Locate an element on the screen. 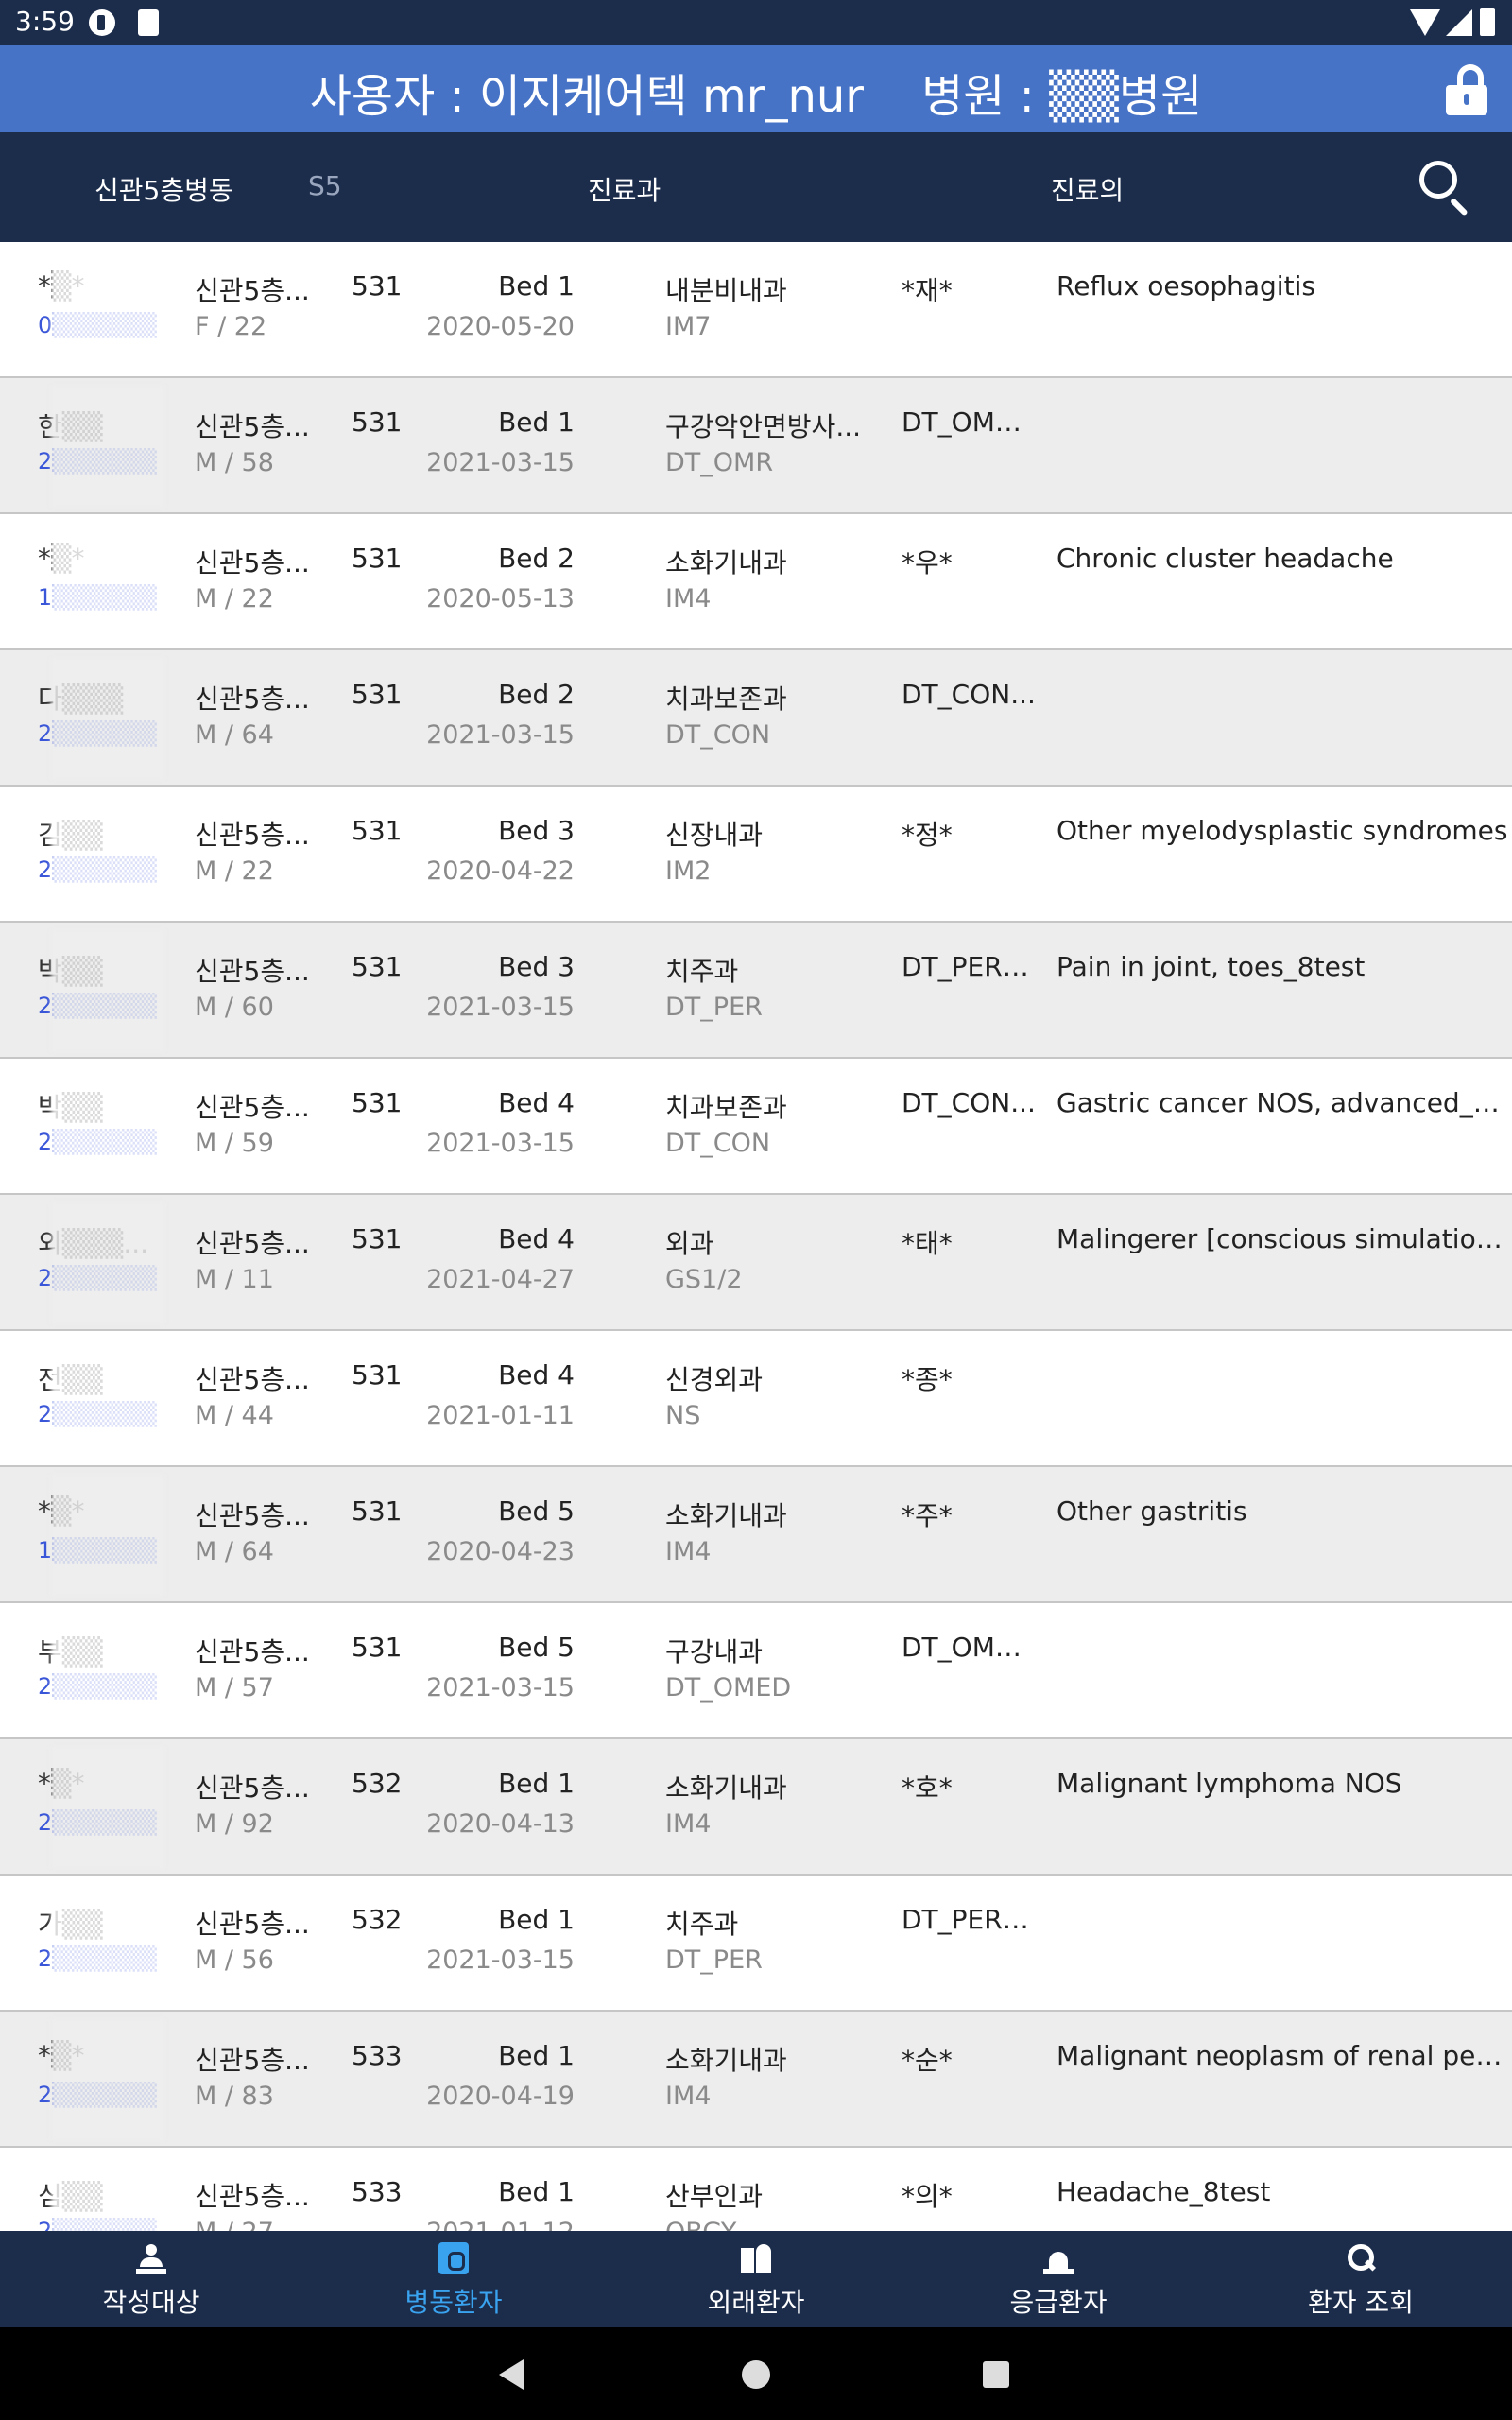  back-icon is located at coordinates (511, 2375).